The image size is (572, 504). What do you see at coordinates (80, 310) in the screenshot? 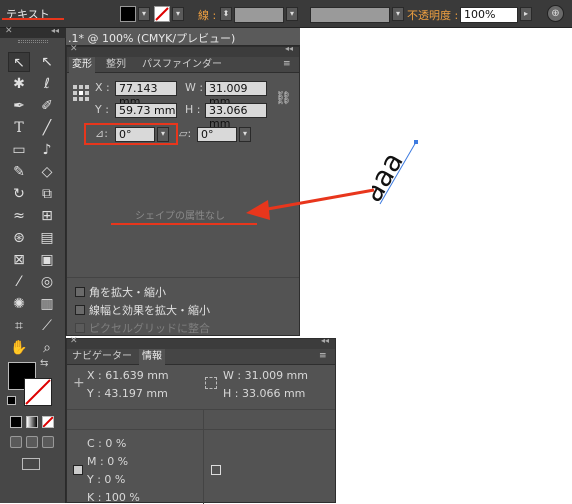
I see `scale-strokes-checkbox` at bounding box center [80, 310].